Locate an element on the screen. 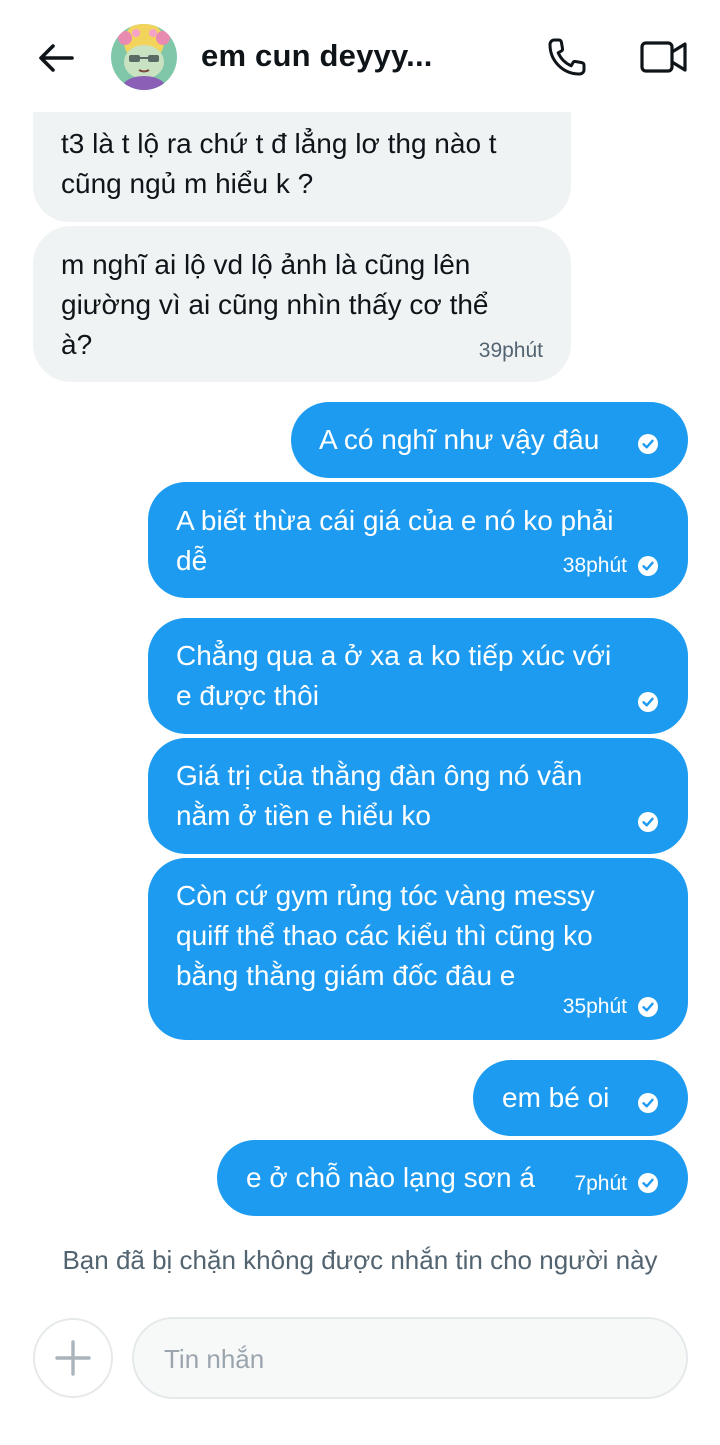 This screenshot has width=720, height=1445. plus-icon is located at coordinates (73, 1358).